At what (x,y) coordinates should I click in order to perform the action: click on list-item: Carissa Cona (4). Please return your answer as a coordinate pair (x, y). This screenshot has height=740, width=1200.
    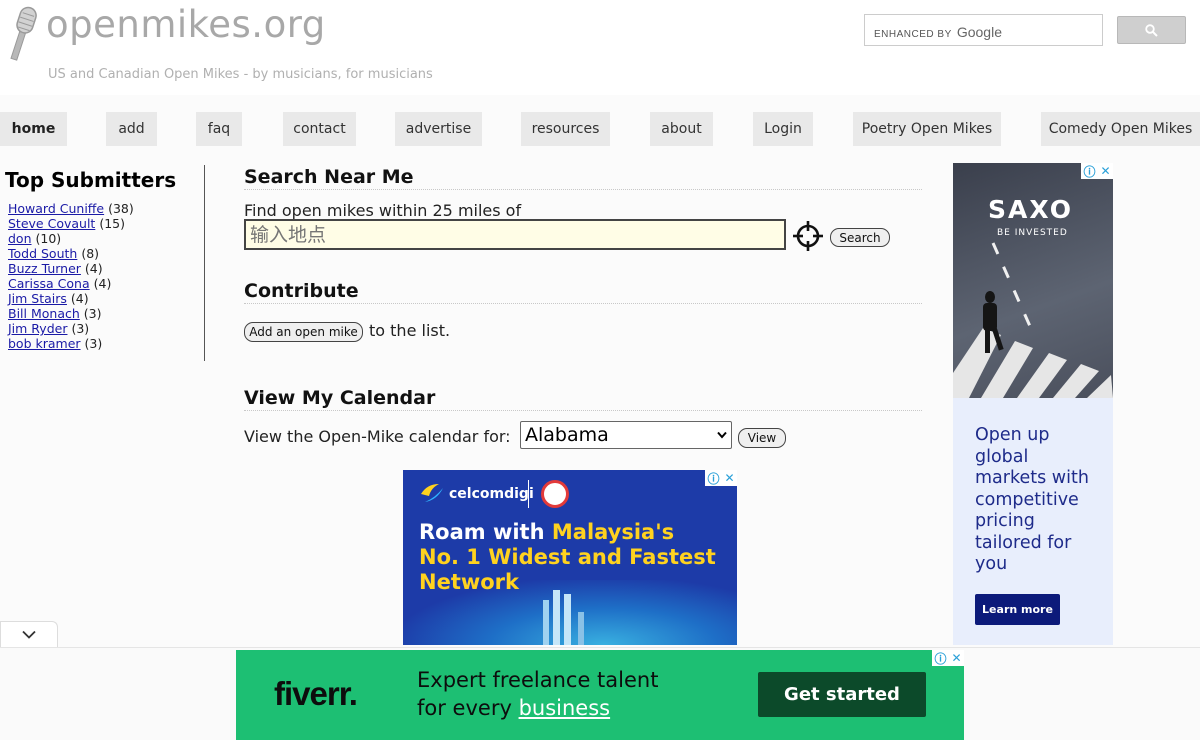
    Looking at the image, I should click on (71, 283).